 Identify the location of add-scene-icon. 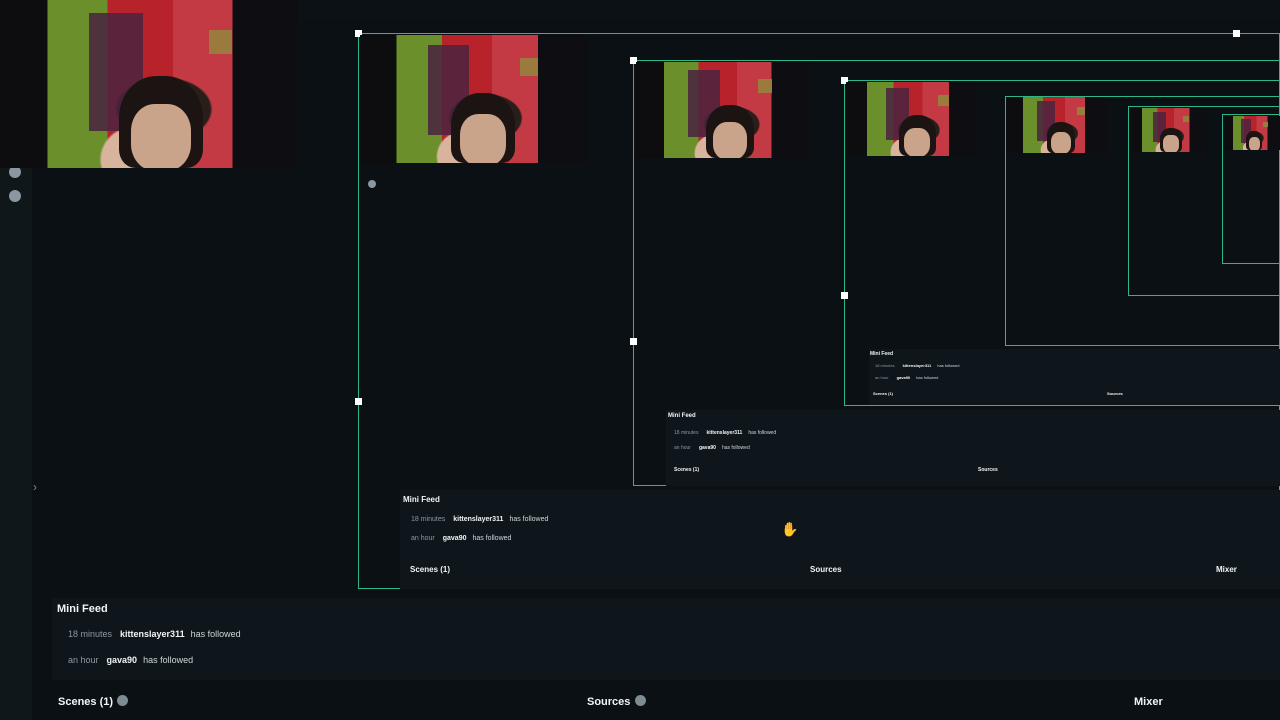
(123, 701).